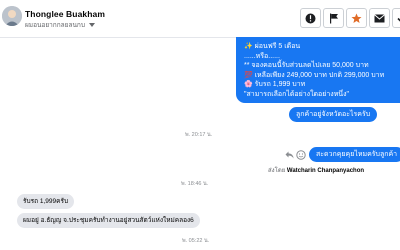 This screenshot has width=400, height=250. I want to click on envelope-icon, so click(379, 17).